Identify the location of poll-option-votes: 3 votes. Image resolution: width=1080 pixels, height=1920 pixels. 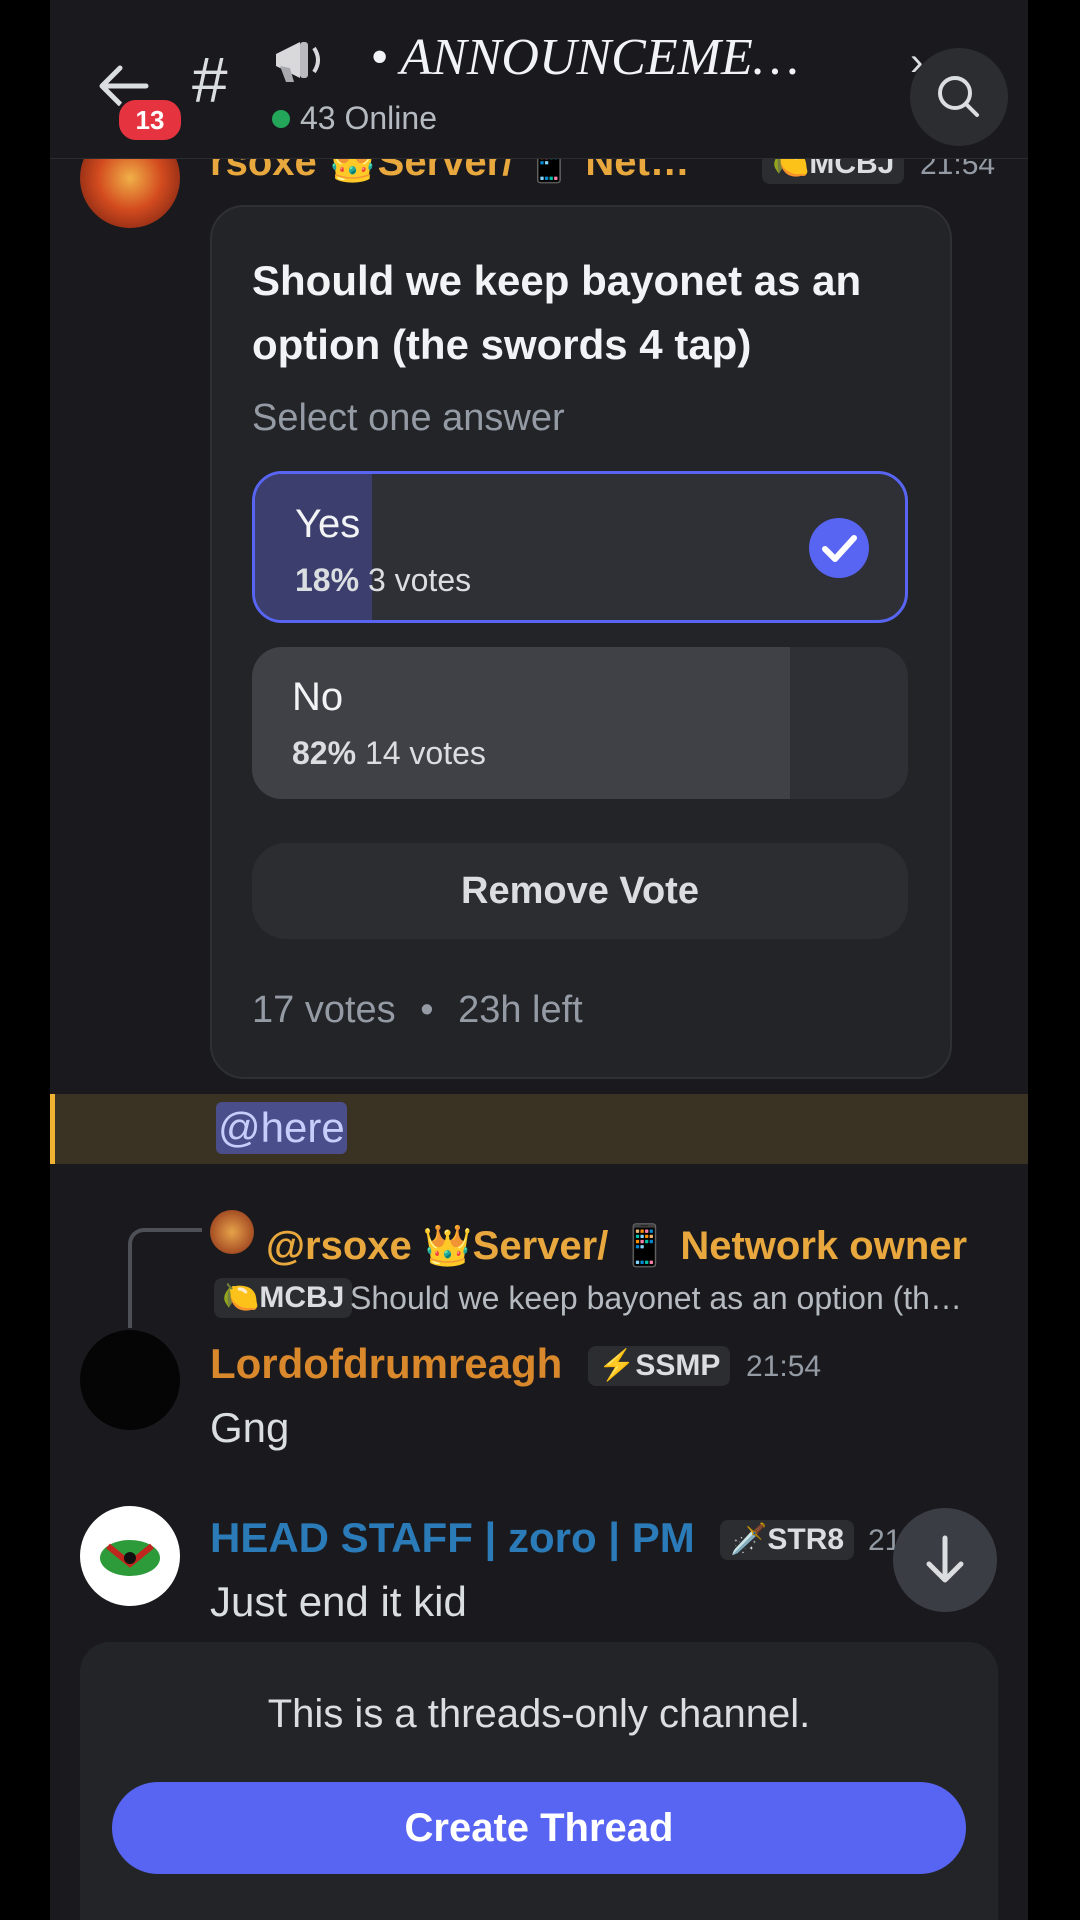
(419, 580).